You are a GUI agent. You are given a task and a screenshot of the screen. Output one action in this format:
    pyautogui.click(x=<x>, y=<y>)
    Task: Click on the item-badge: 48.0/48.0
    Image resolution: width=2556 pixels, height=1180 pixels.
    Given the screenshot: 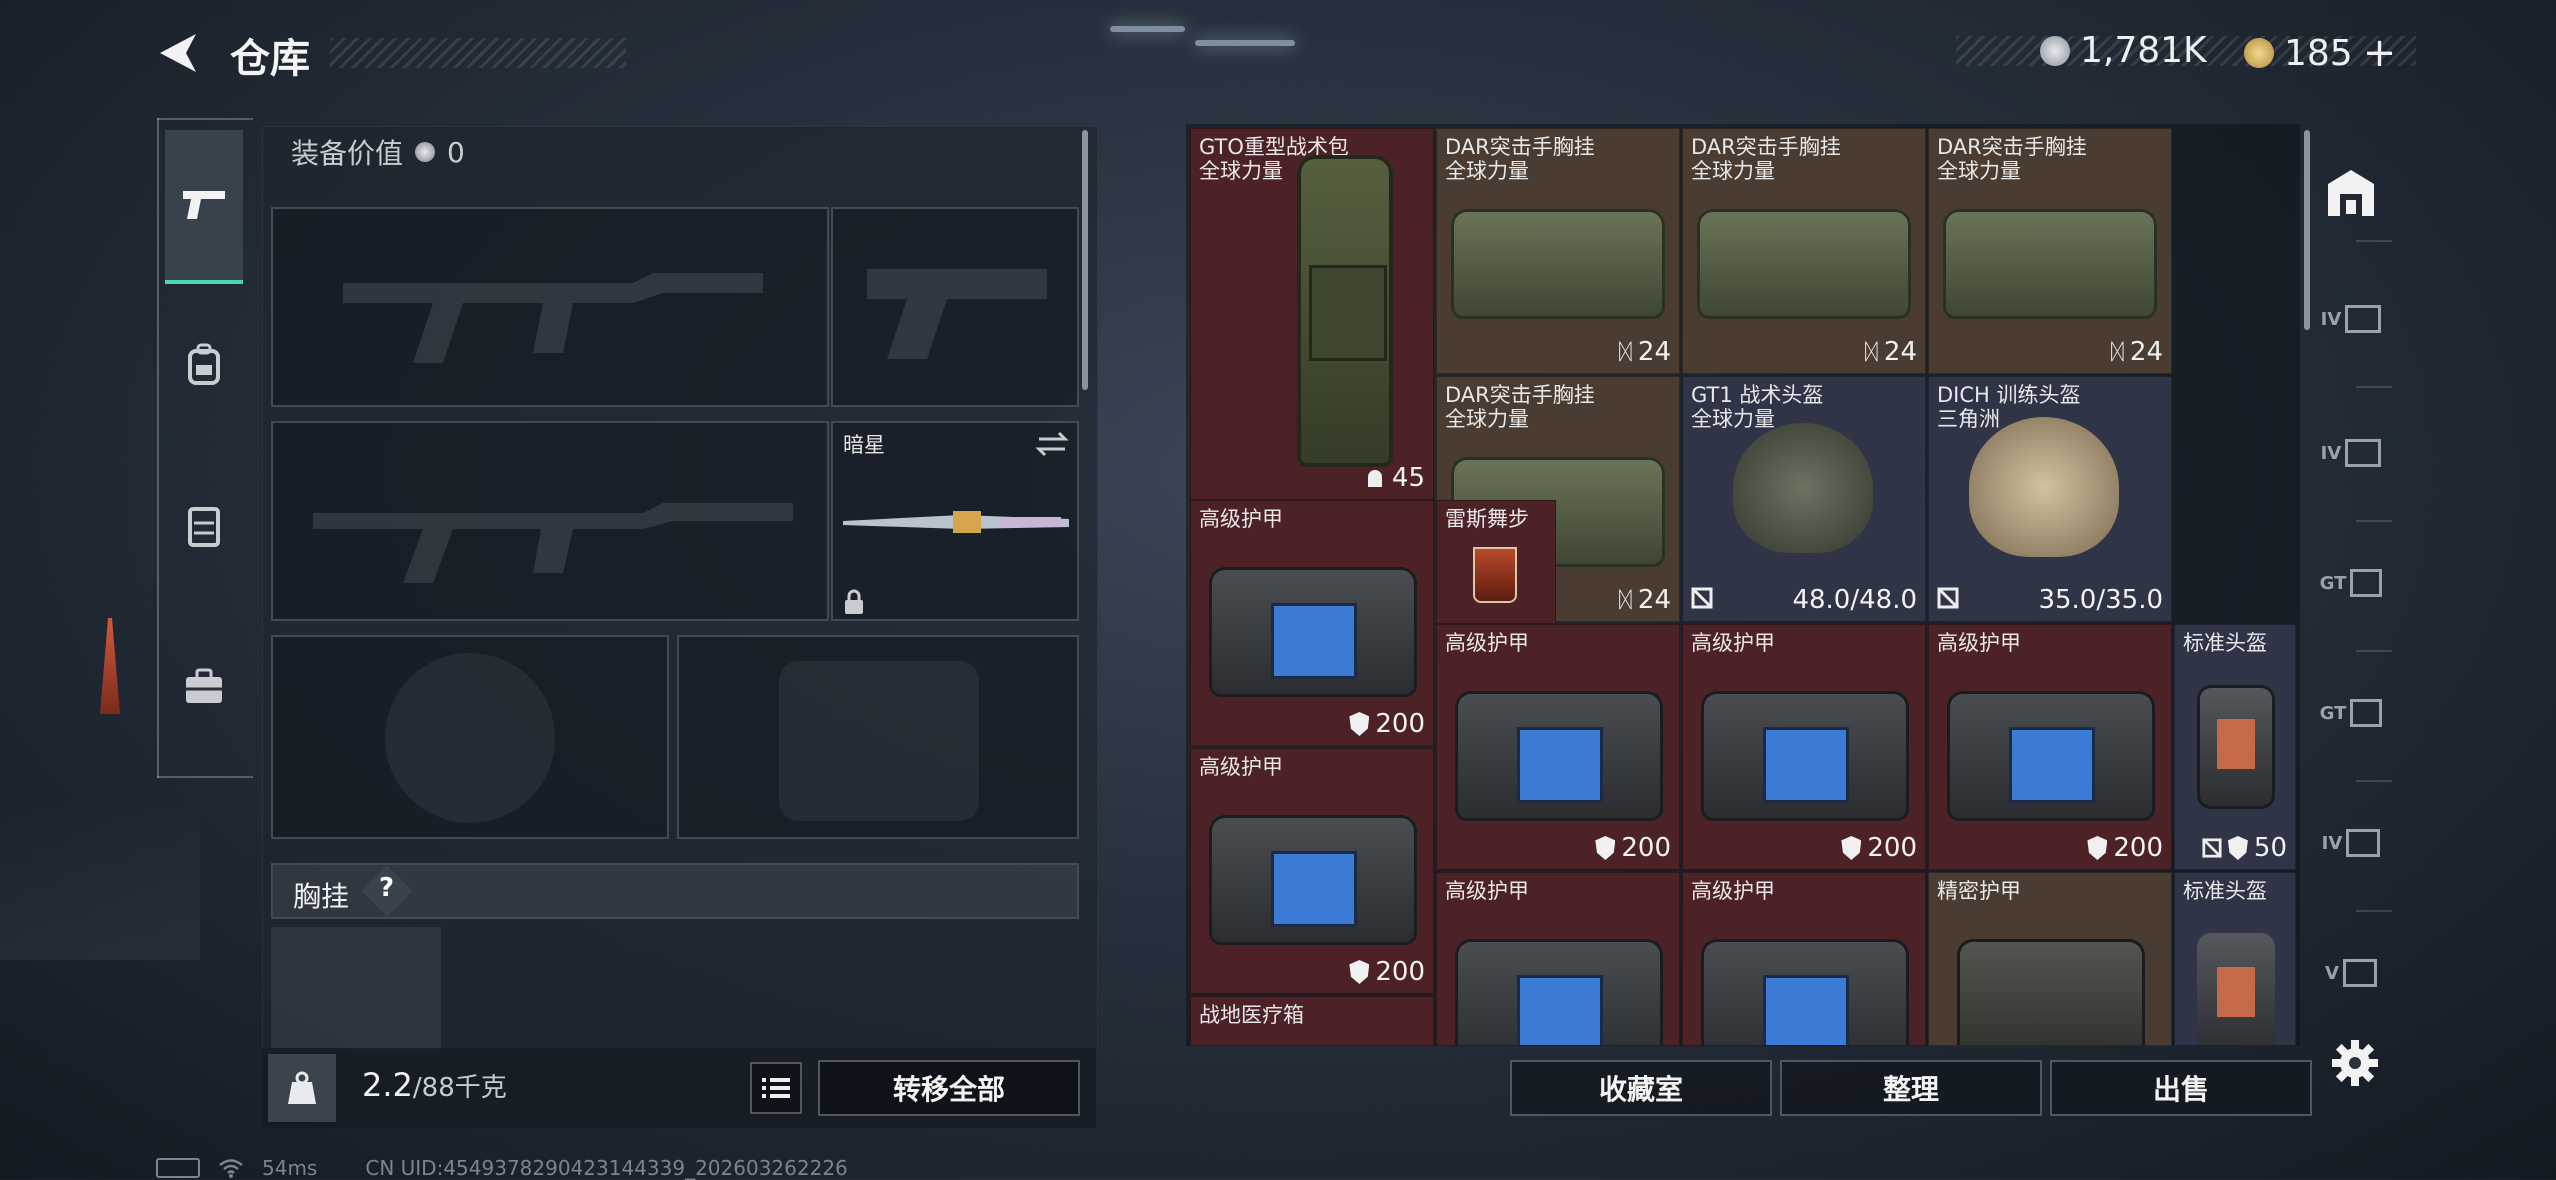 What is the action you would take?
    pyautogui.click(x=1854, y=600)
    